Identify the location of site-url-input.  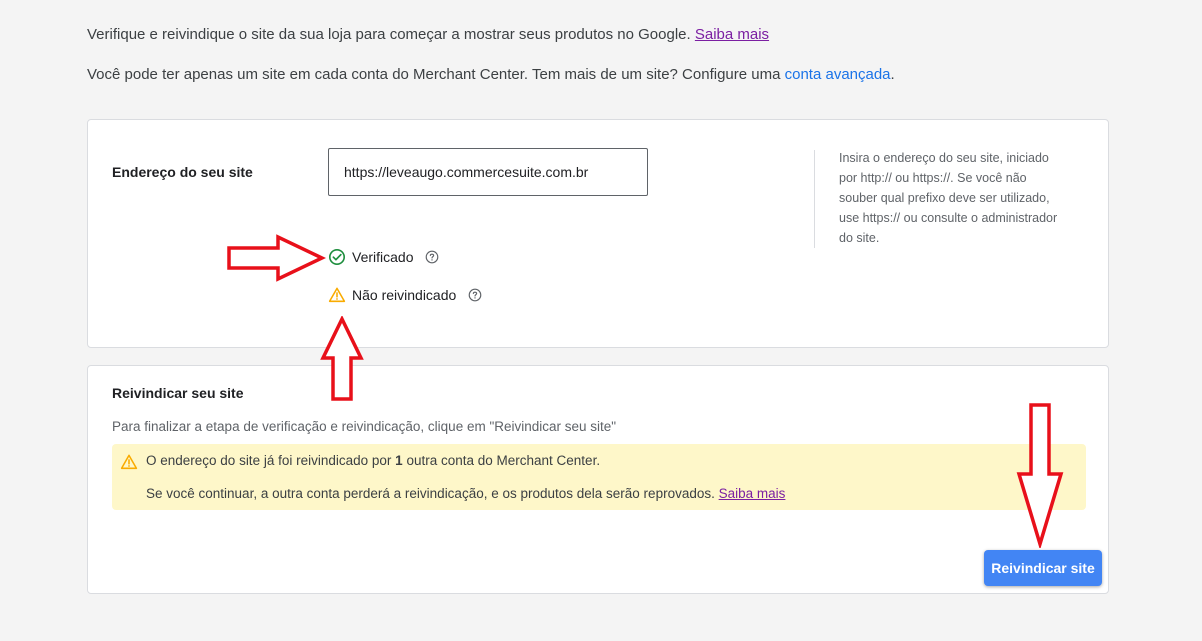
(488, 172).